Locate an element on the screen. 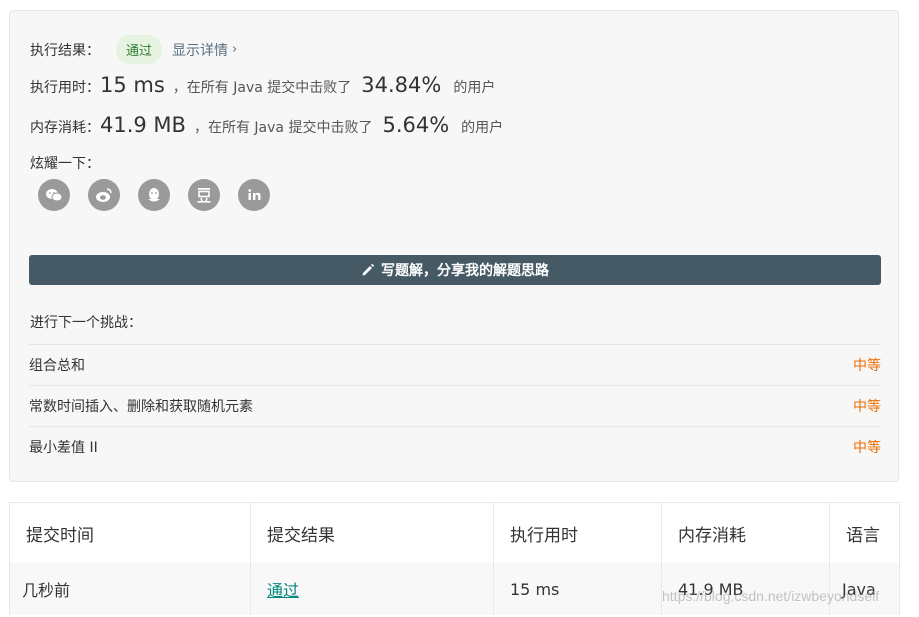  share-icons is located at coordinates (154, 195).